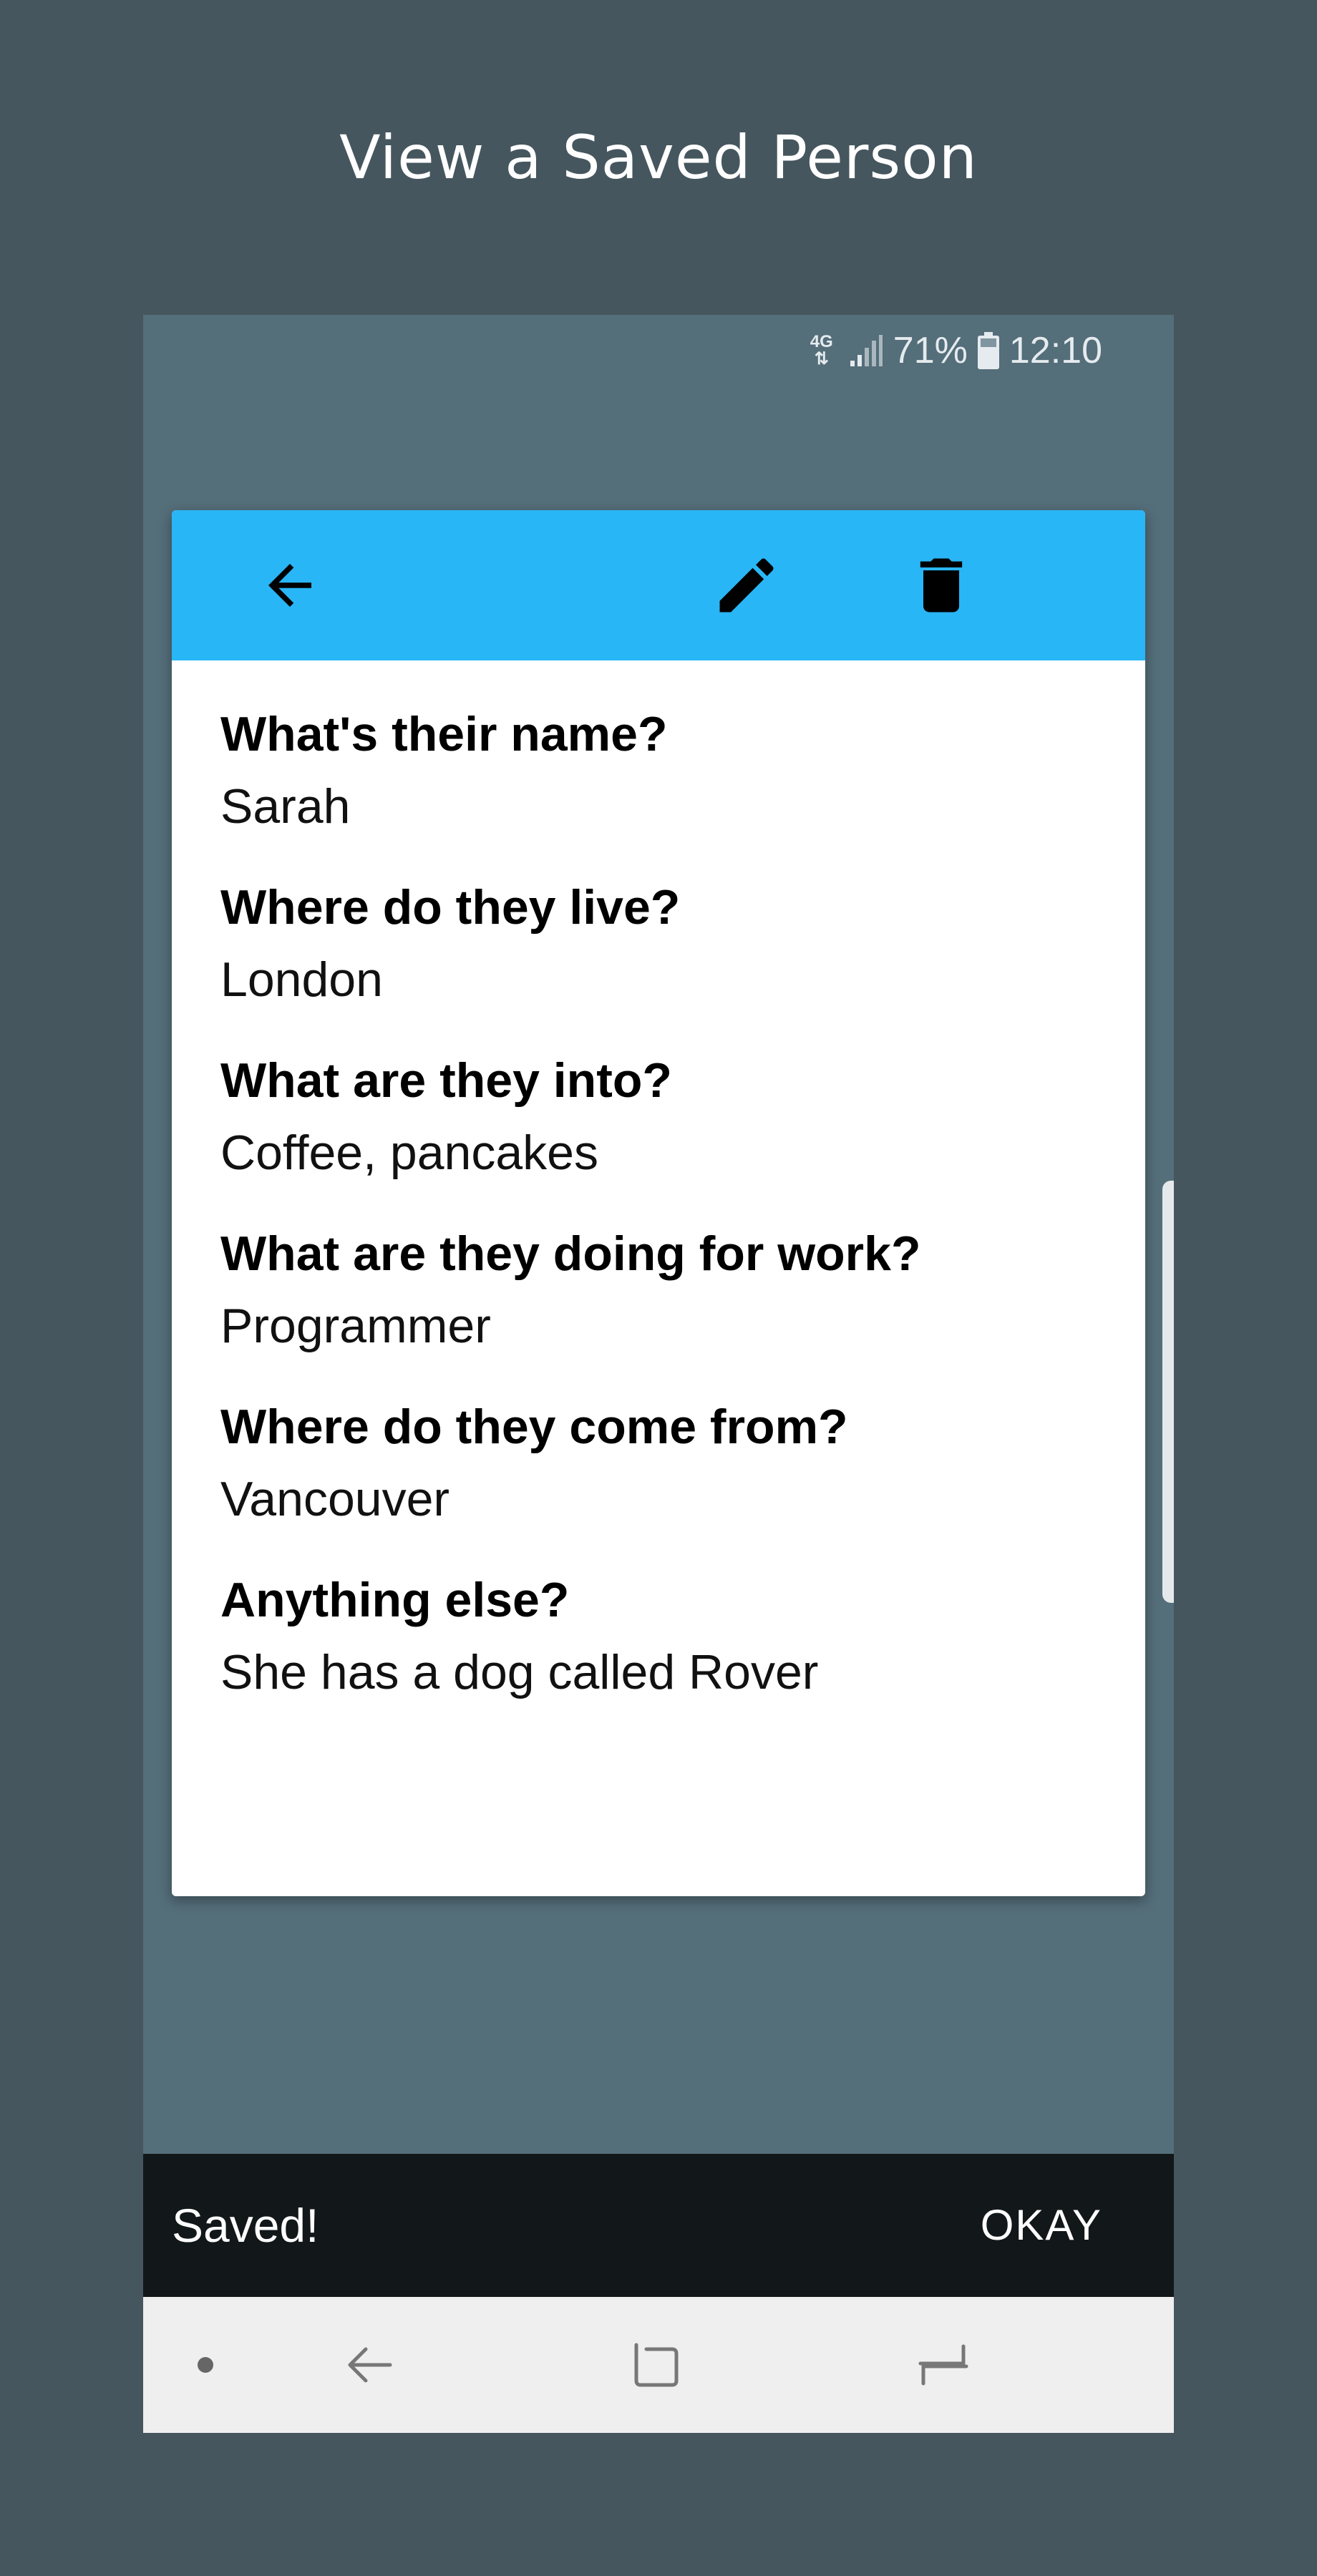 The height and width of the screenshot is (2576, 1317). I want to click on nav-dot-button, so click(205, 2365).